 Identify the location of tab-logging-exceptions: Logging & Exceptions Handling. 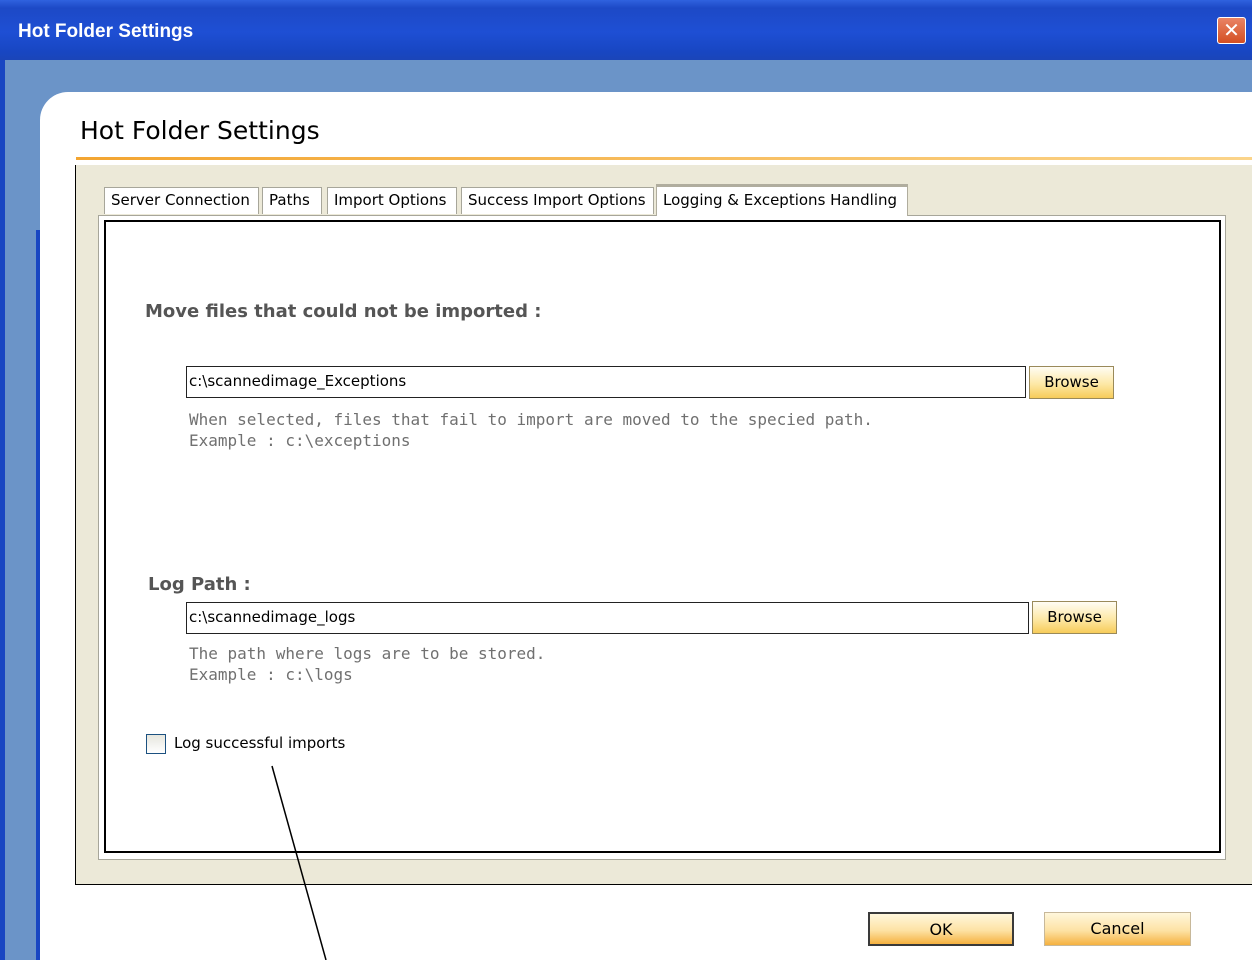
(782, 200).